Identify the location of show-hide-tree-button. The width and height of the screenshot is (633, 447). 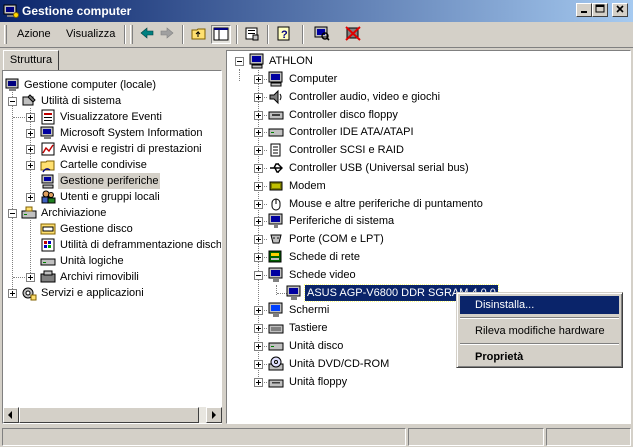
(221, 34).